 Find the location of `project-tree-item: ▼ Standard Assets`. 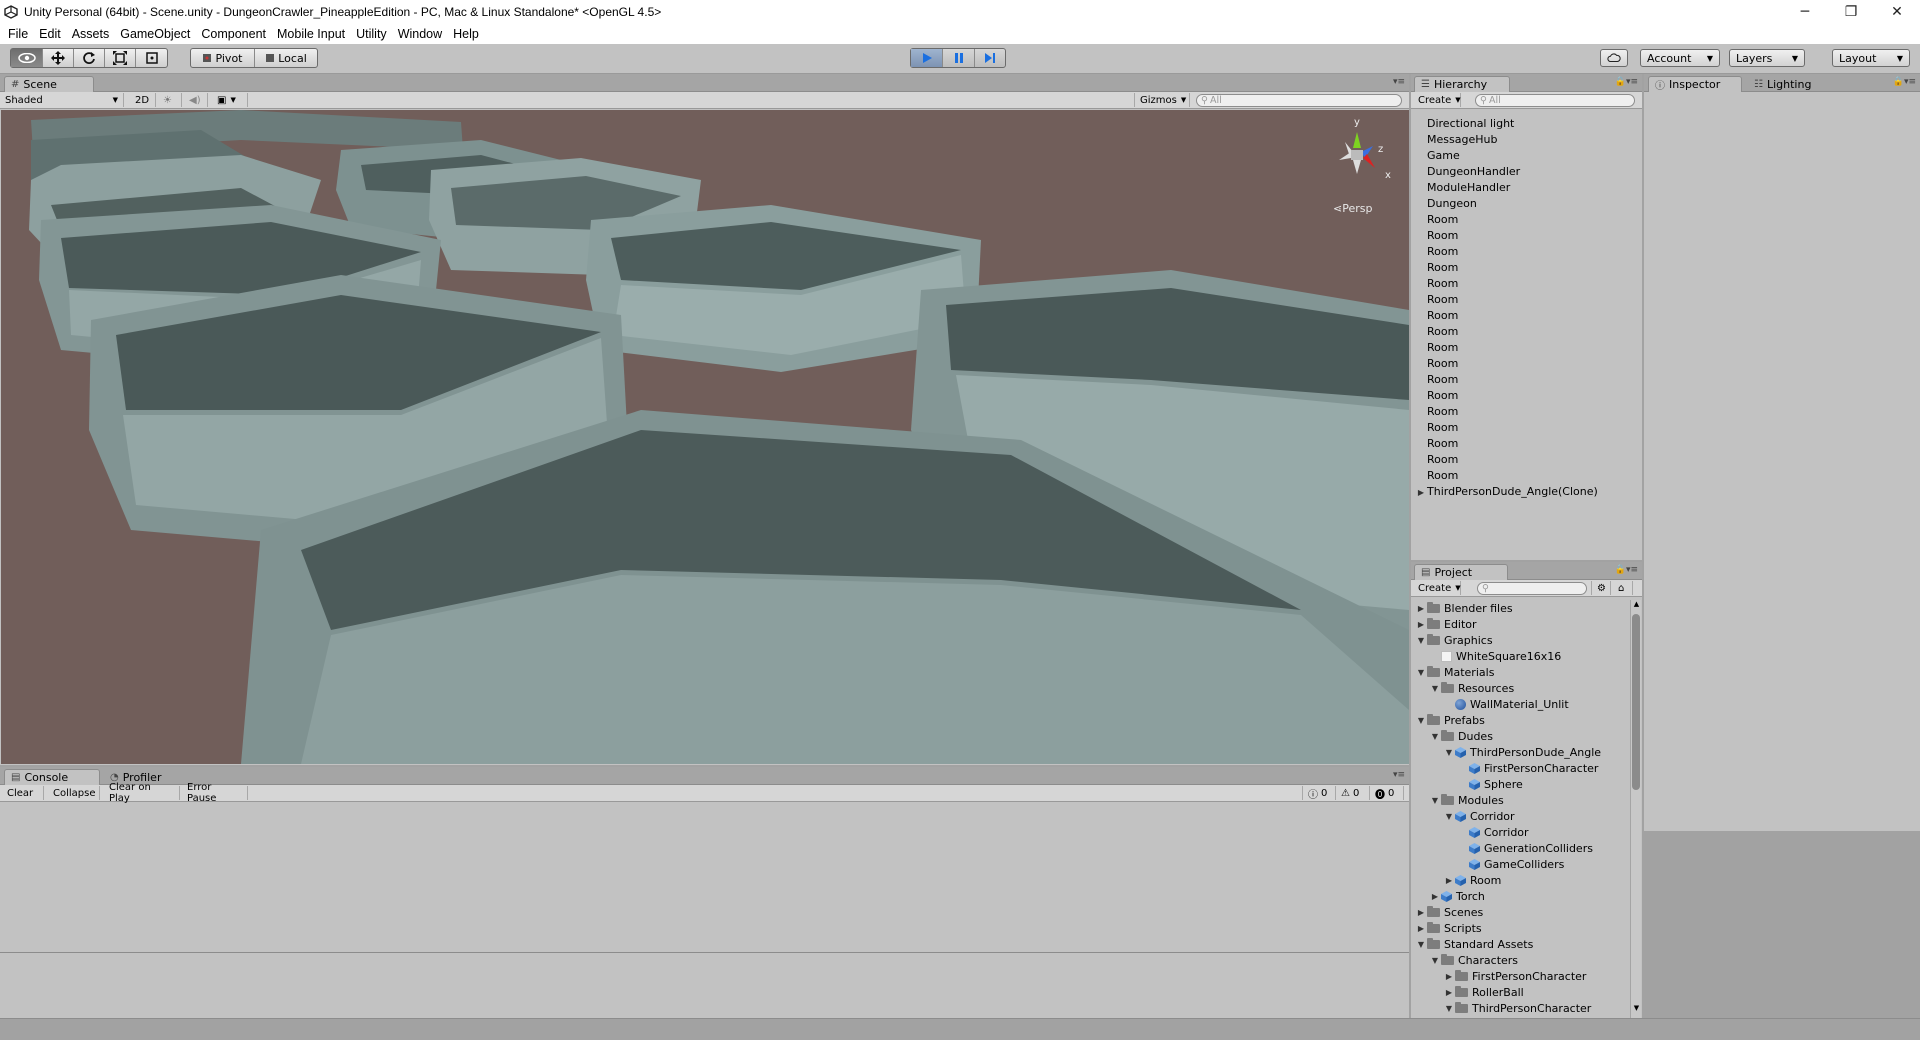

project-tree-item: ▼ Standard Assets is located at coordinates (1474, 944).